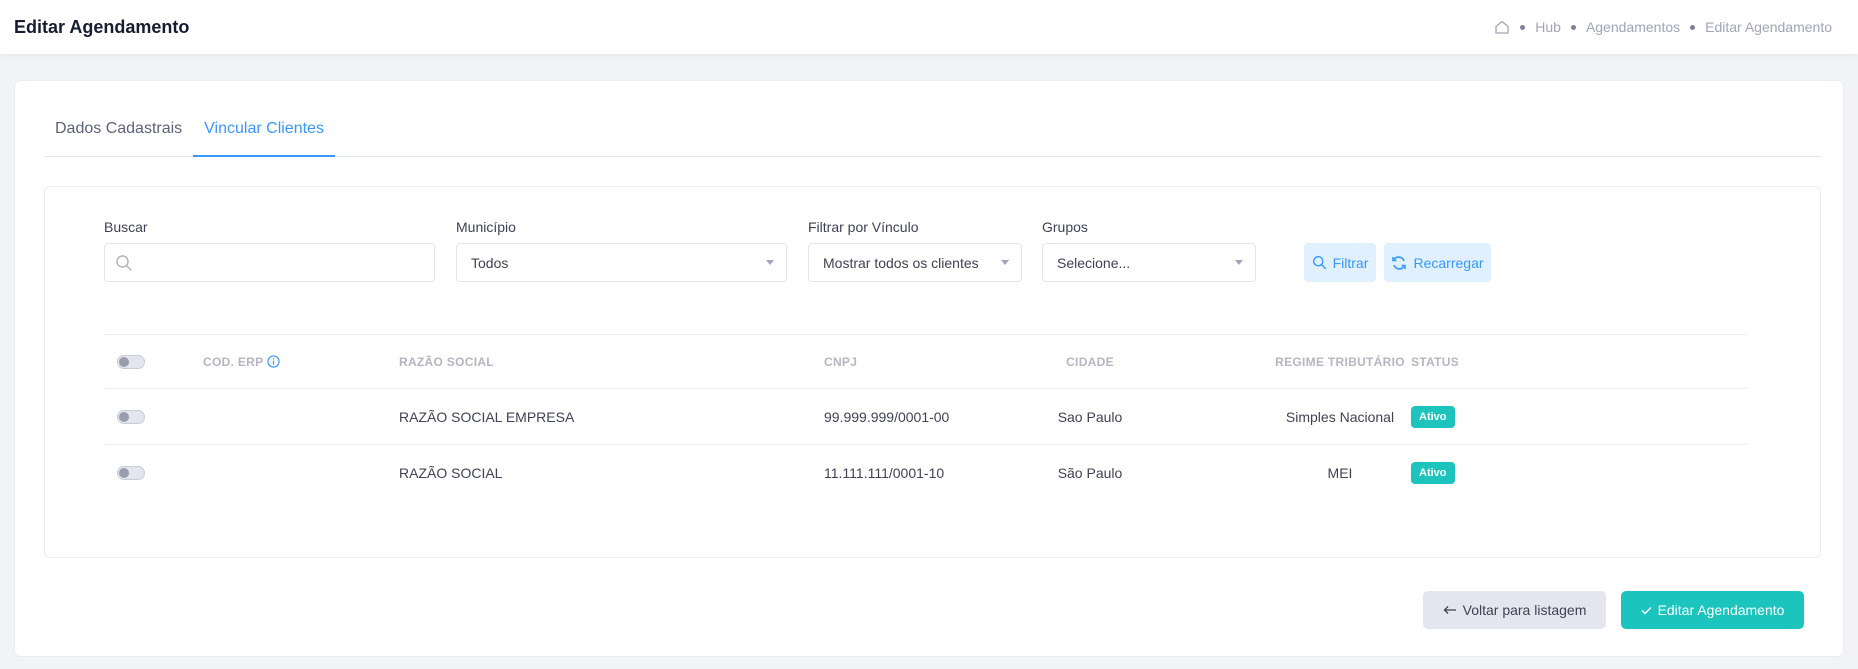 The image size is (1858, 669). What do you see at coordinates (126, 227) in the screenshot?
I see `search-label: Buscar` at bounding box center [126, 227].